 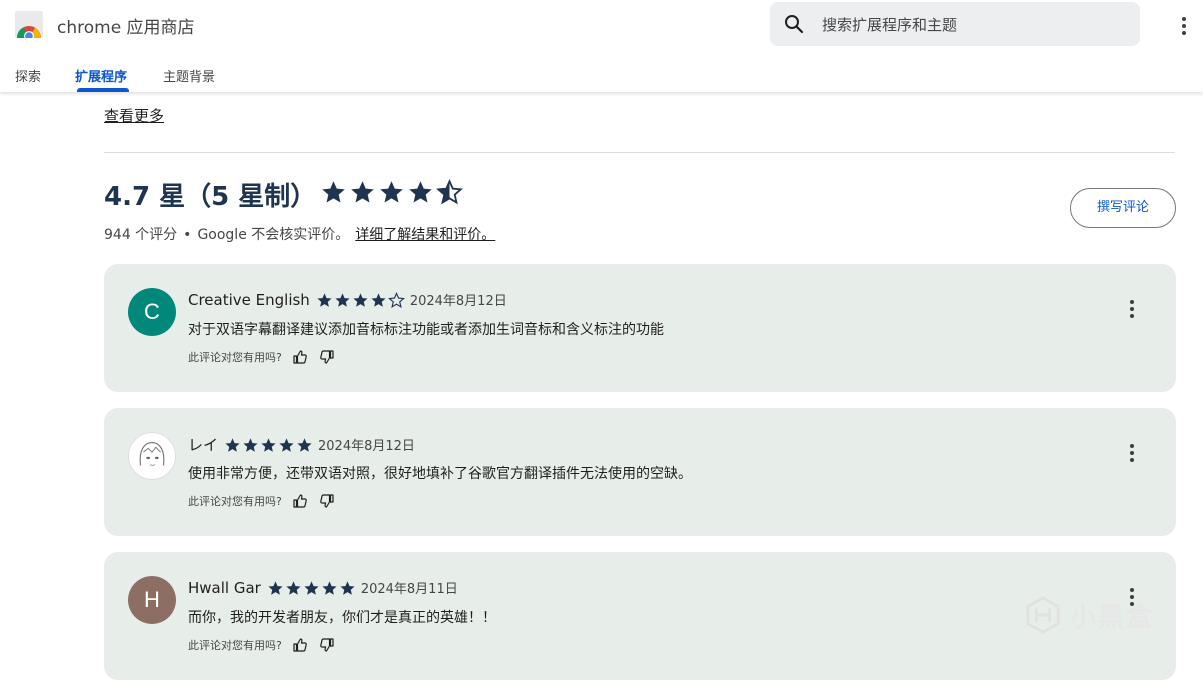 I want to click on watermark-logo-icon, so click(x=1043, y=615).